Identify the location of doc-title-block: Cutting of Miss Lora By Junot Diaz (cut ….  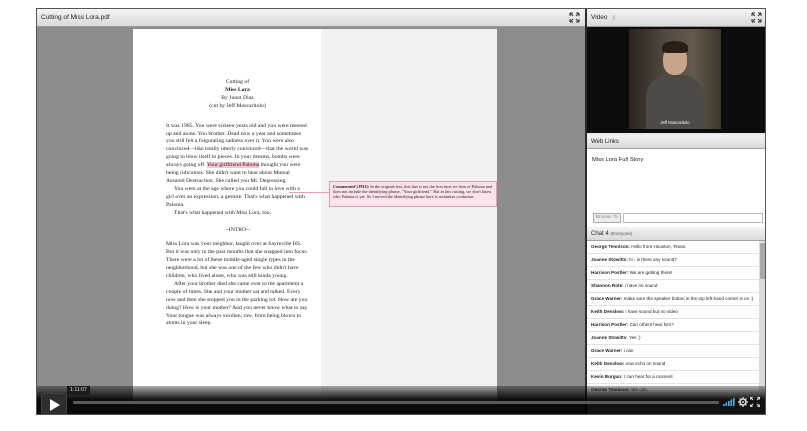
(237, 95).